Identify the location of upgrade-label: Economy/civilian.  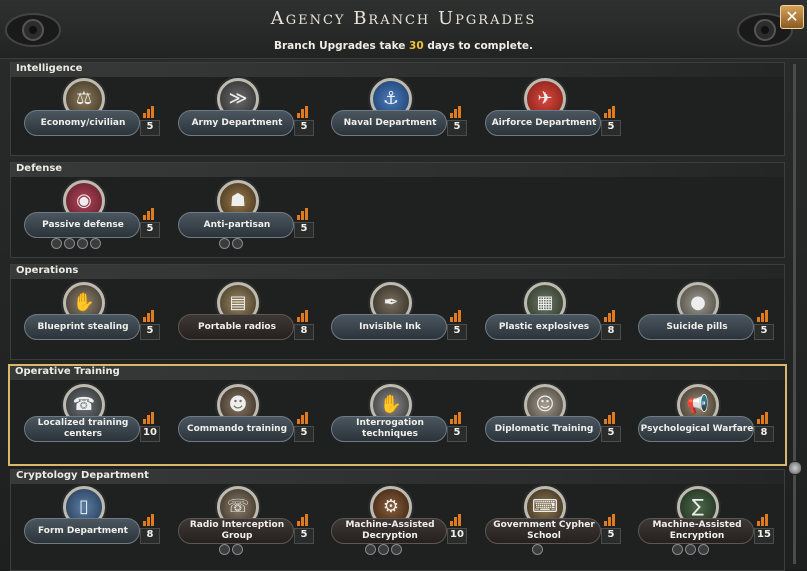
(83, 122).